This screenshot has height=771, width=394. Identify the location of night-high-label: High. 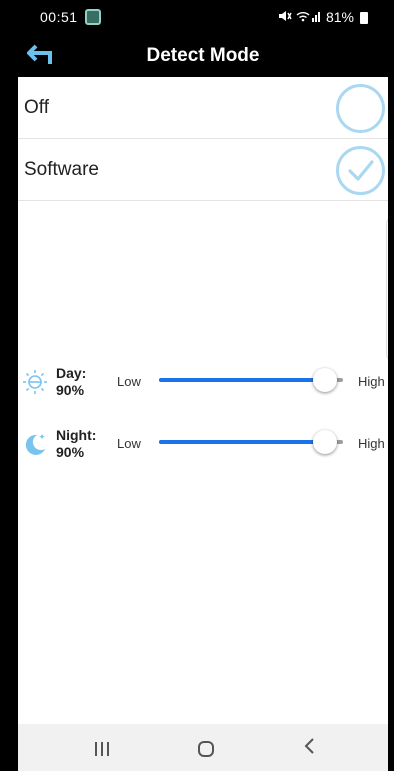
(371, 443).